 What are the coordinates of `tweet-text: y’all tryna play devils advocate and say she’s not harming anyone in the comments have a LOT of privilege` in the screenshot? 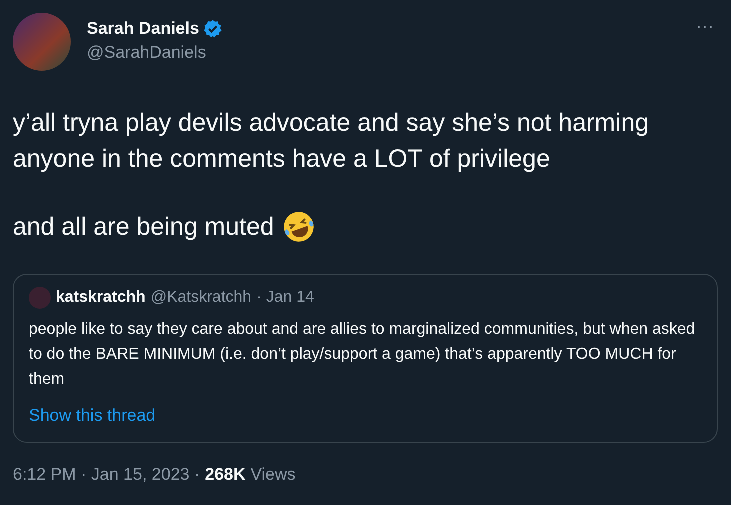 It's located at (331, 141).